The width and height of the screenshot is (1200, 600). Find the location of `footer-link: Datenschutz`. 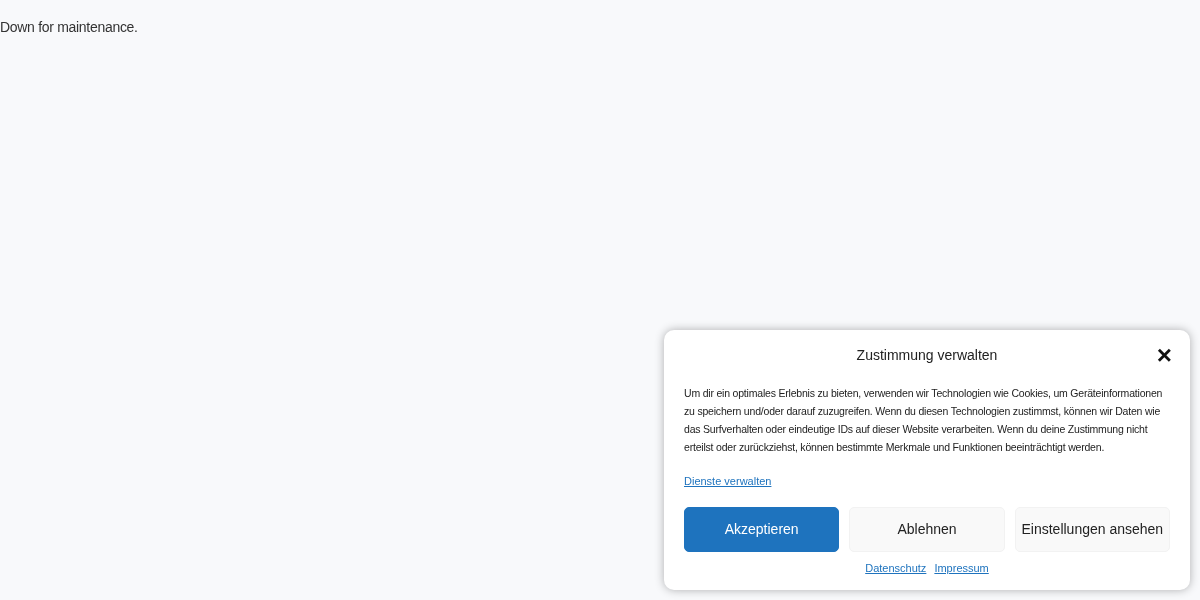

footer-link: Datenschutz is located at coordinates (896, 567).